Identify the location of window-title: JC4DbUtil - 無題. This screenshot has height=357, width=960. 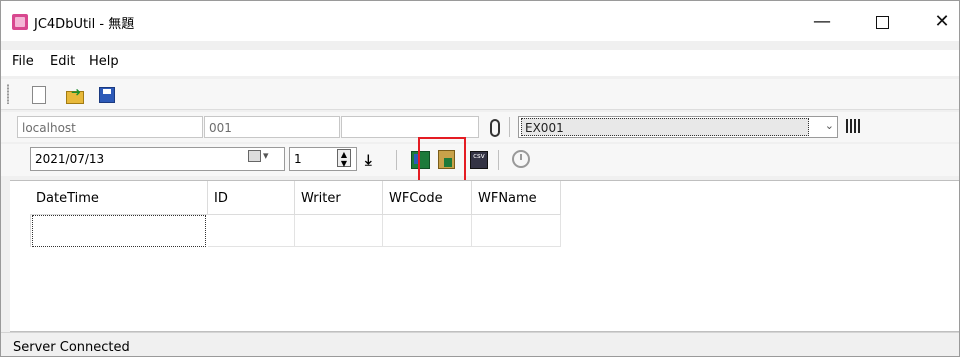
(84, 24).